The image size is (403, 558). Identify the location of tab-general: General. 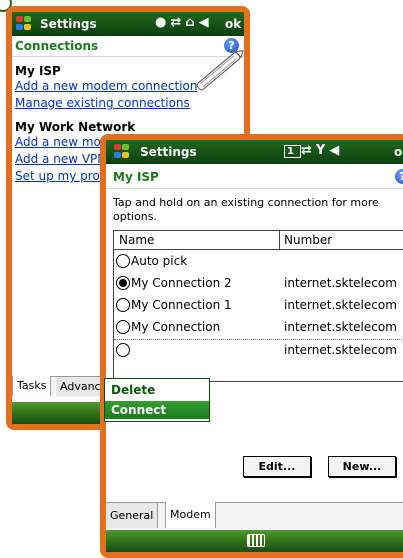
(132, 515).